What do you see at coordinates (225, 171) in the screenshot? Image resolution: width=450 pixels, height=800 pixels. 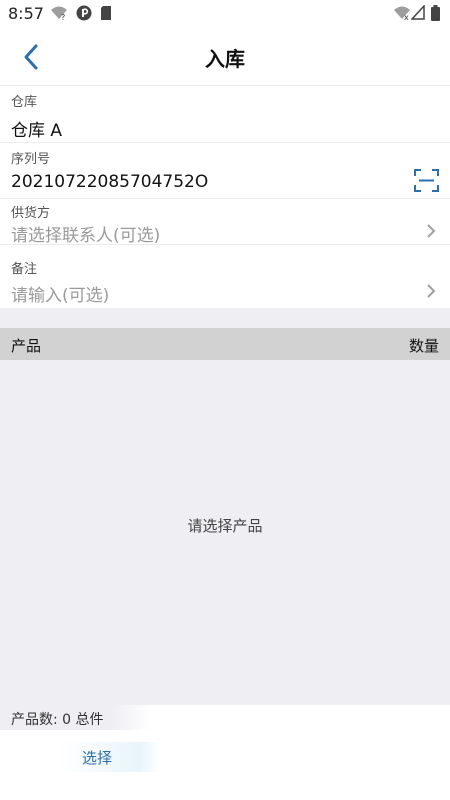 I see `serial-row: 序列号 20210722085704752O` at bounding box center [225, 171].